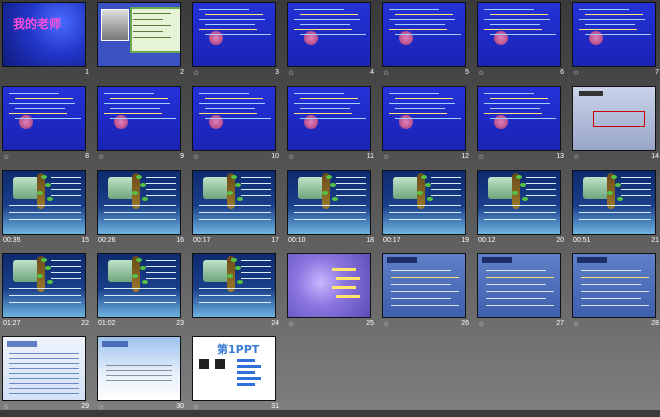 This screenshot has height=417, width=660. I want to click on slide-thumbnail: ☆ 7, so click(615, 41).